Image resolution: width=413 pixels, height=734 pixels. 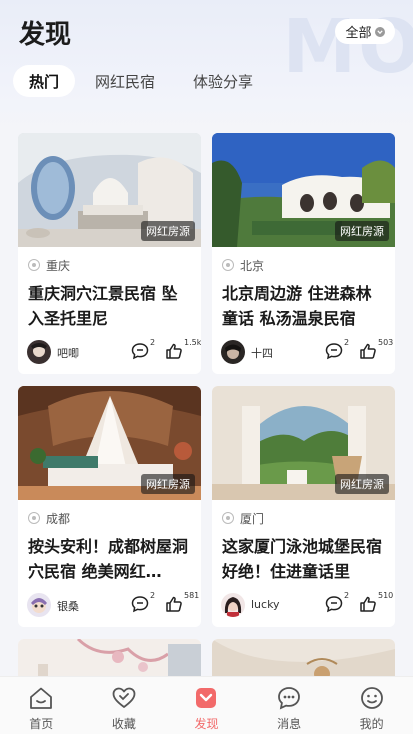 What do you see at coordinates (206, 698) in the screenshot?
I see `discover-icon` at bounding box center [206, 698].